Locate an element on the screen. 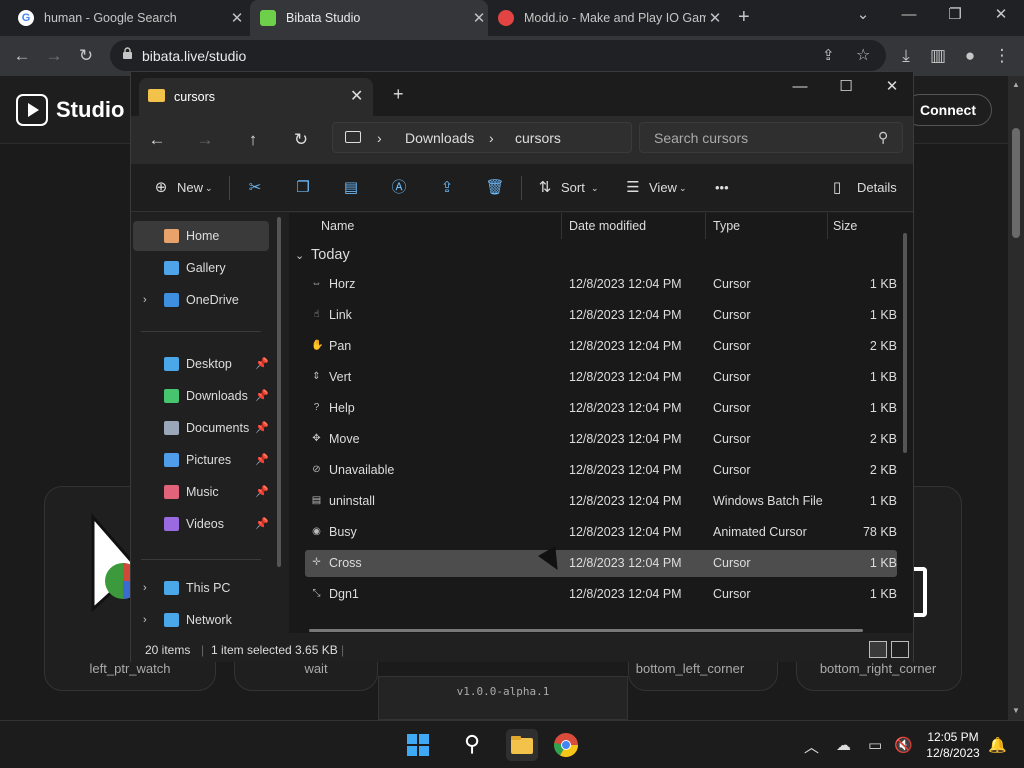  tab-bibata-studio: Bibata Studio ✕ is located at coordinates (369, 18).